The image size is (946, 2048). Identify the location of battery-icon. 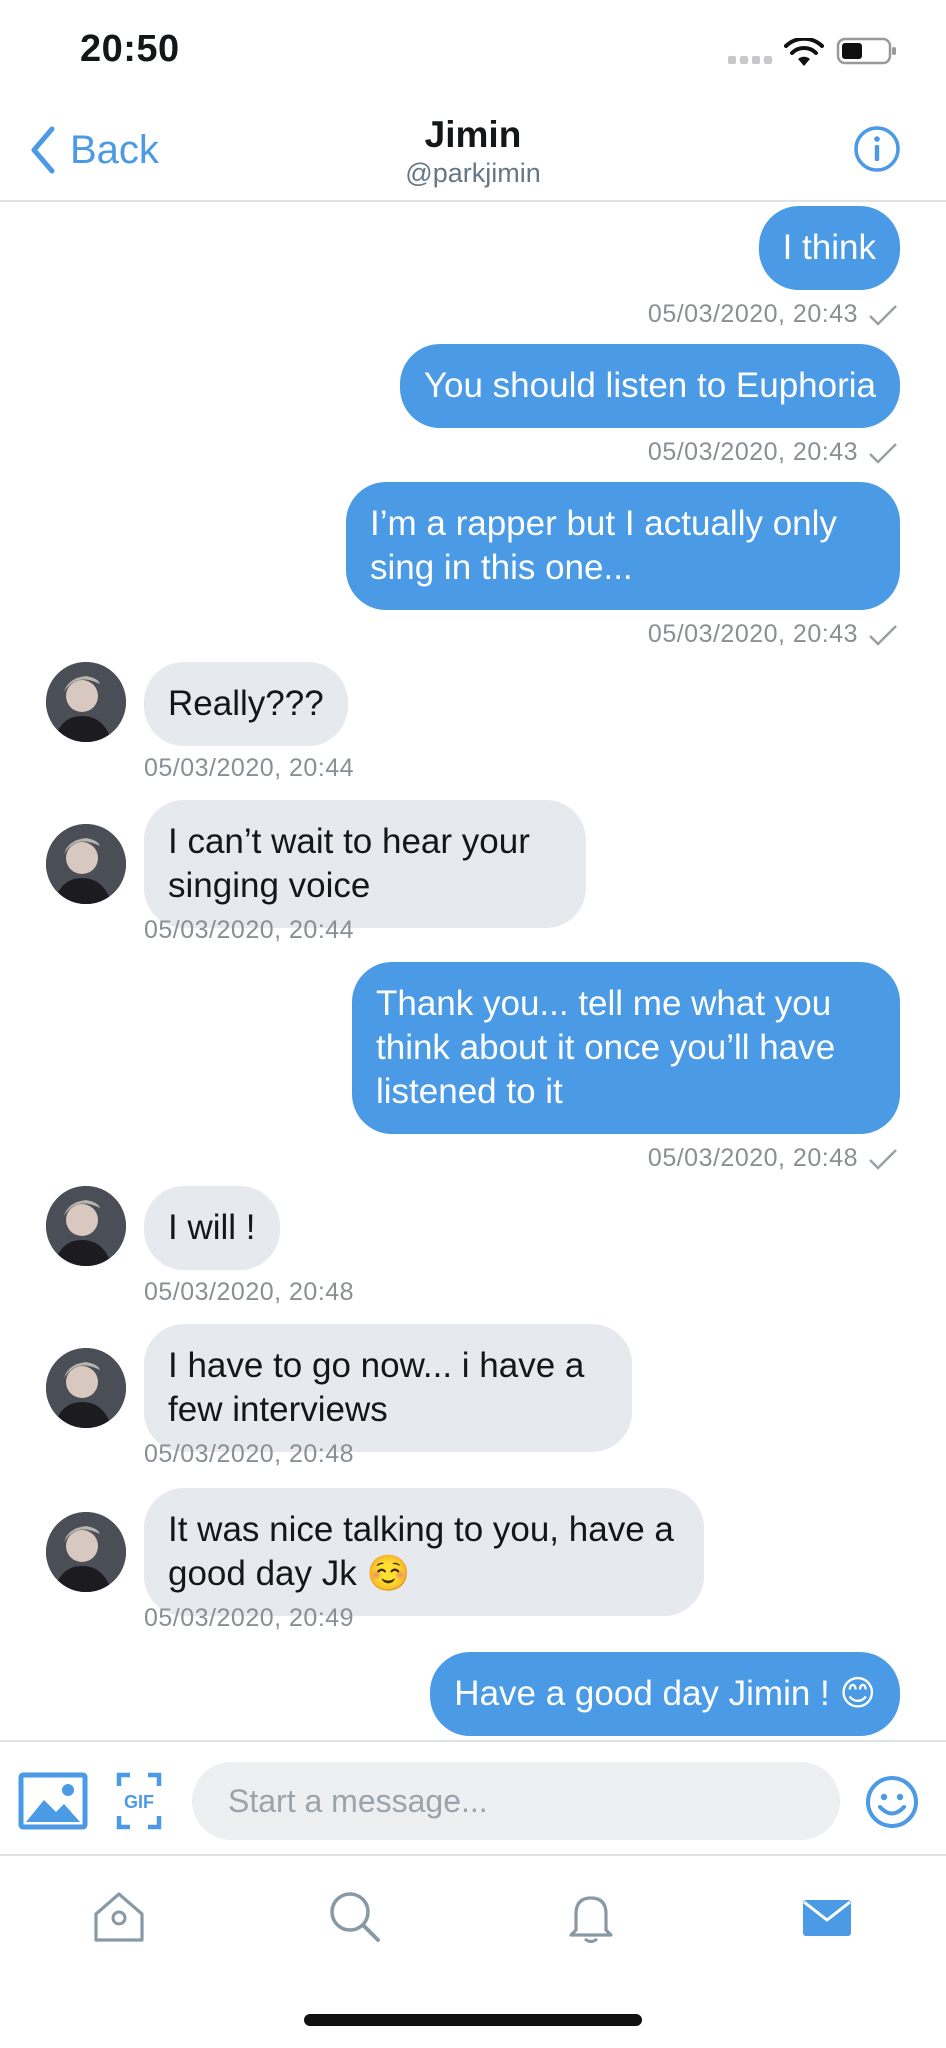
(866, 51).